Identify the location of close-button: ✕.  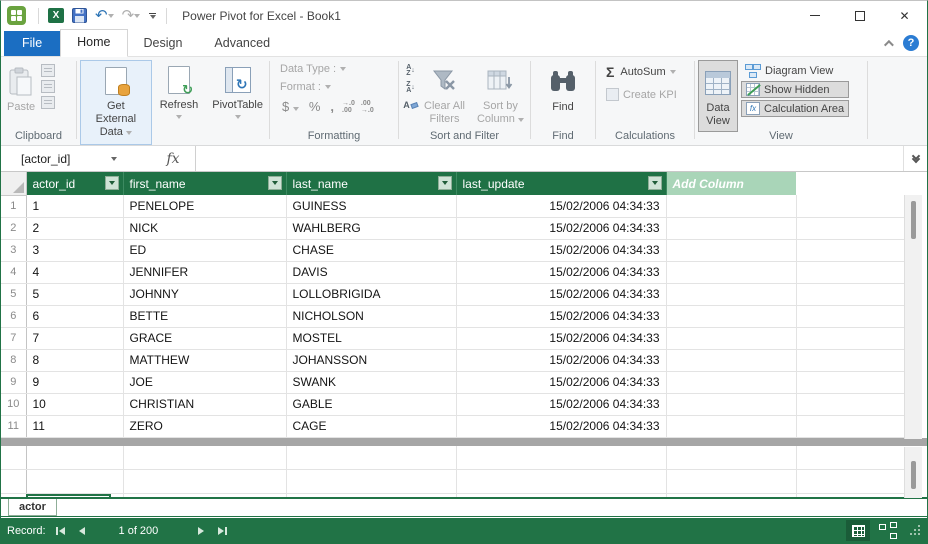
(904, 15).